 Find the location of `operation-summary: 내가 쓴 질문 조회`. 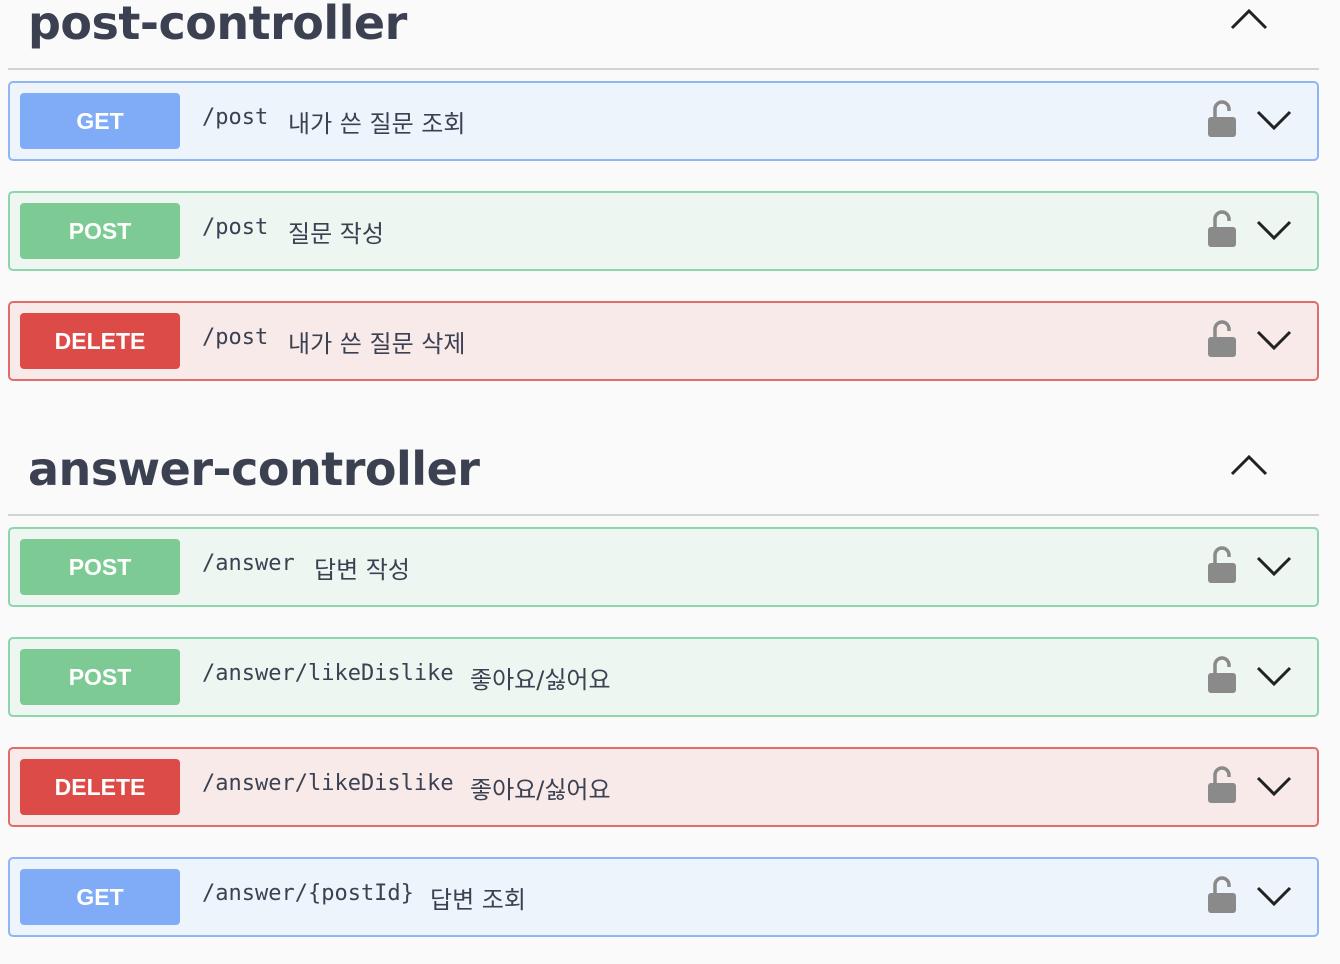

operation-summary: 내가 쓴 질문 조회 is located at coordinates (377, 124).